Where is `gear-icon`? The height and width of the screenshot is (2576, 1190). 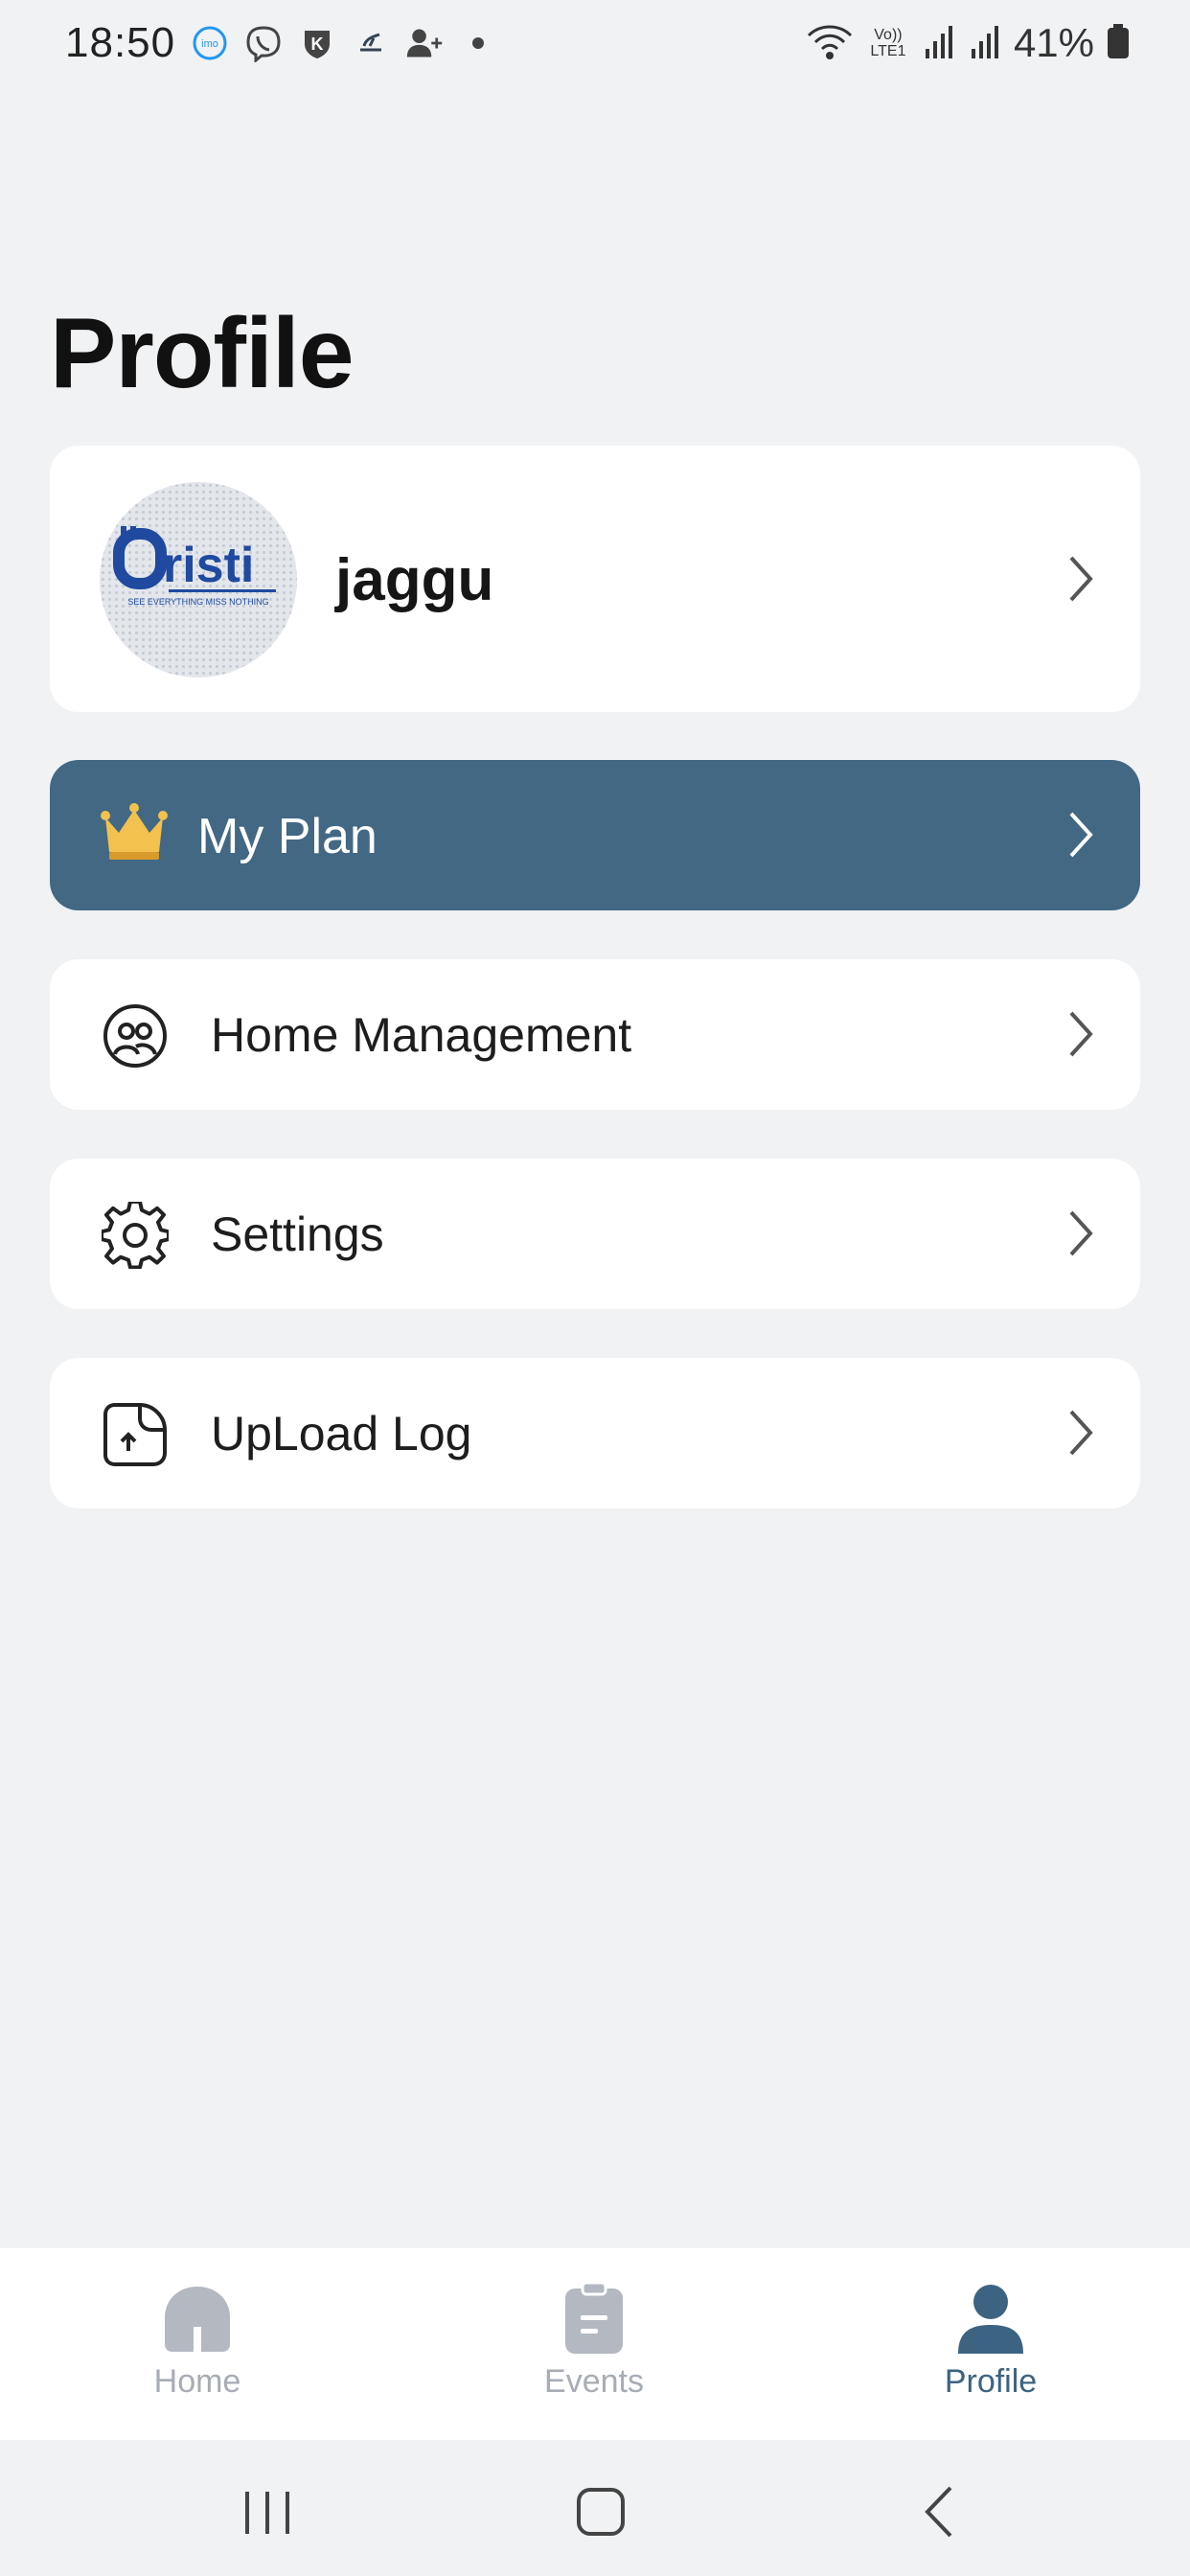
gear-icon is located at coordinates (136, 1235).